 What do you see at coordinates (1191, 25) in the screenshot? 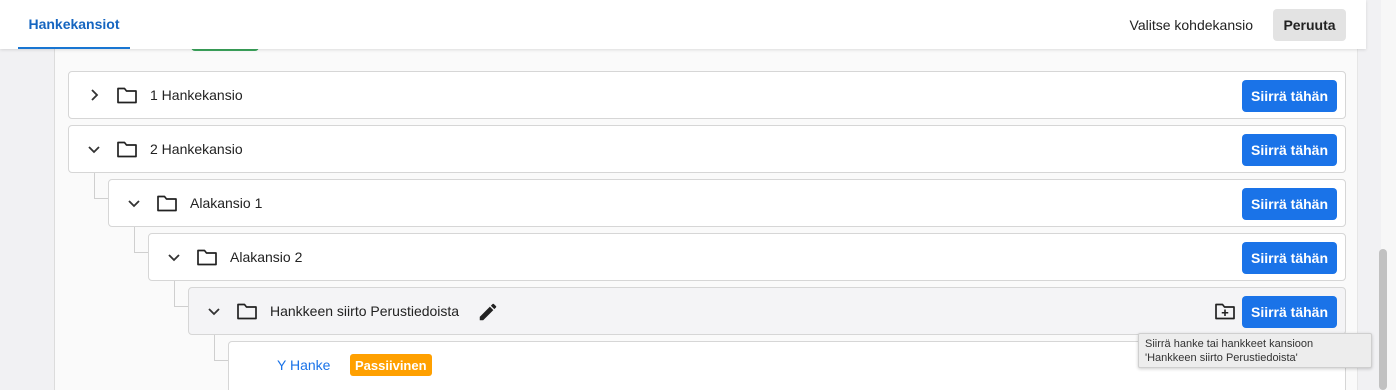
I see `select-target-label: Valitse kohdekansio` at bounding box center [1191, 25].